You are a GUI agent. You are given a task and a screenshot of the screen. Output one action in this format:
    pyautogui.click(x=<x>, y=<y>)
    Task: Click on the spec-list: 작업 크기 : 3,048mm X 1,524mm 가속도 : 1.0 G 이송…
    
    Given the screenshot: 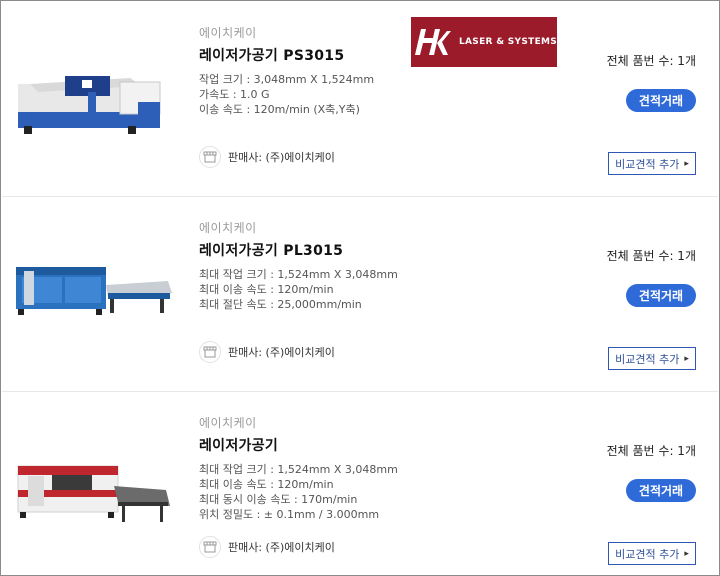 What is the action you would take?
    pyautogui.click(x=286, y=94)
    